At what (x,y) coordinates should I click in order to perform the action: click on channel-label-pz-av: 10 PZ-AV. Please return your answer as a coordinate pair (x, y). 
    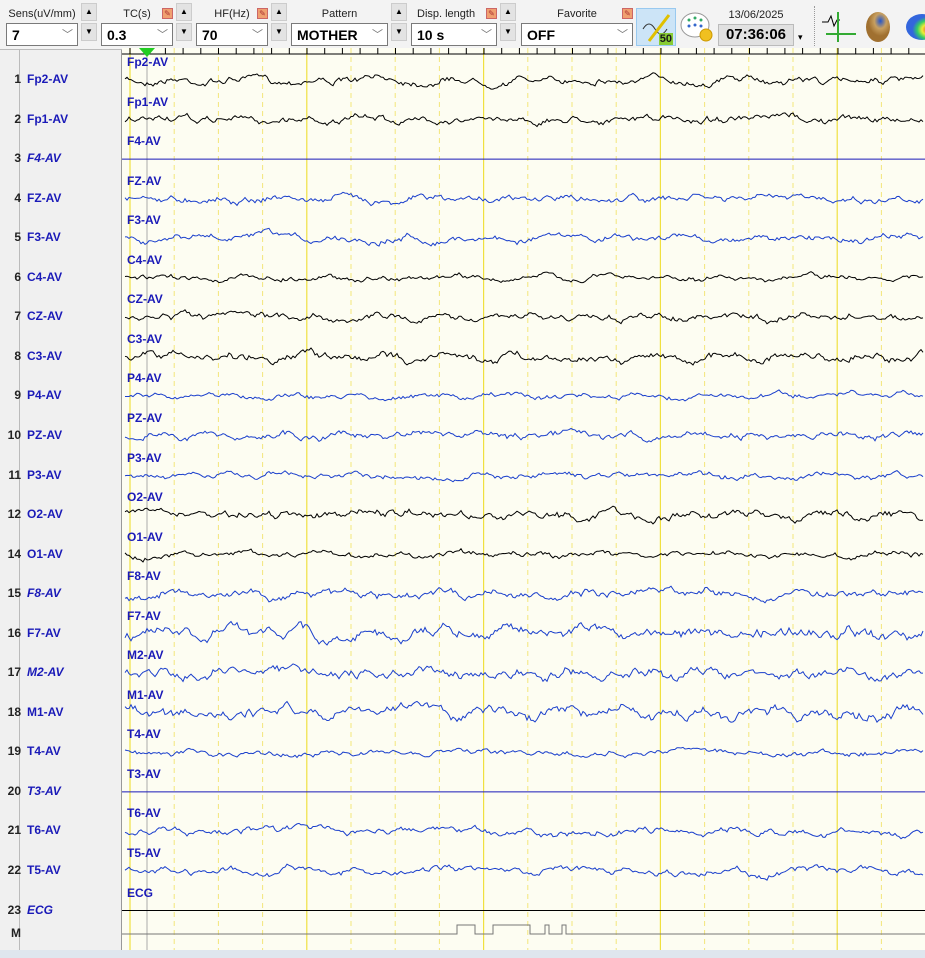
    Looking at the image, I should click on (60, 436).